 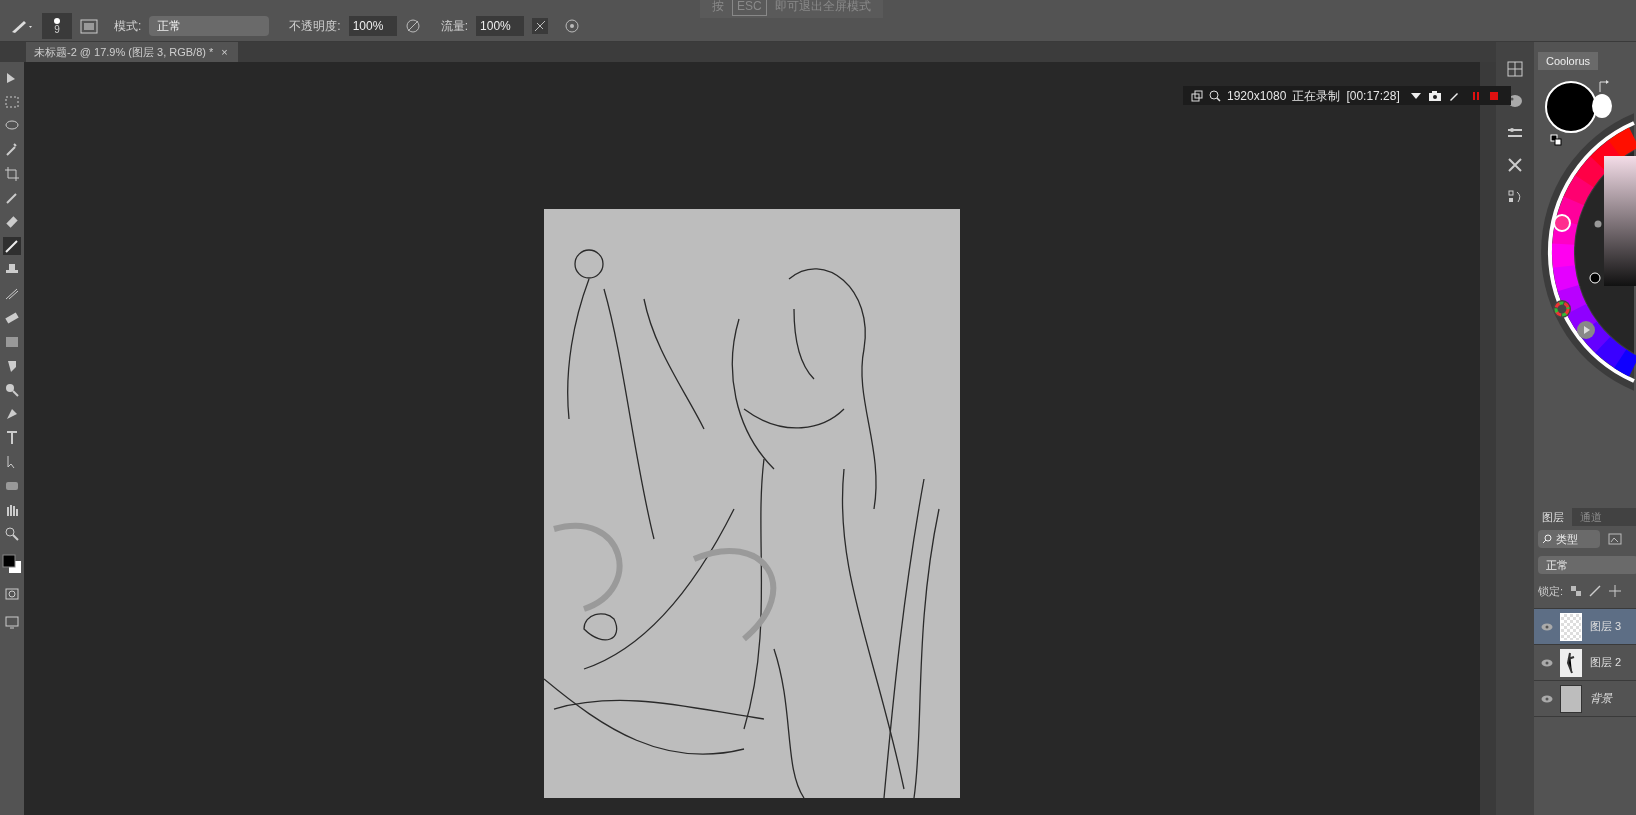 What do you see at coordinates (1615, 591) in the screenshot?
I see `move-icon` at bounding box center [1615, 591].